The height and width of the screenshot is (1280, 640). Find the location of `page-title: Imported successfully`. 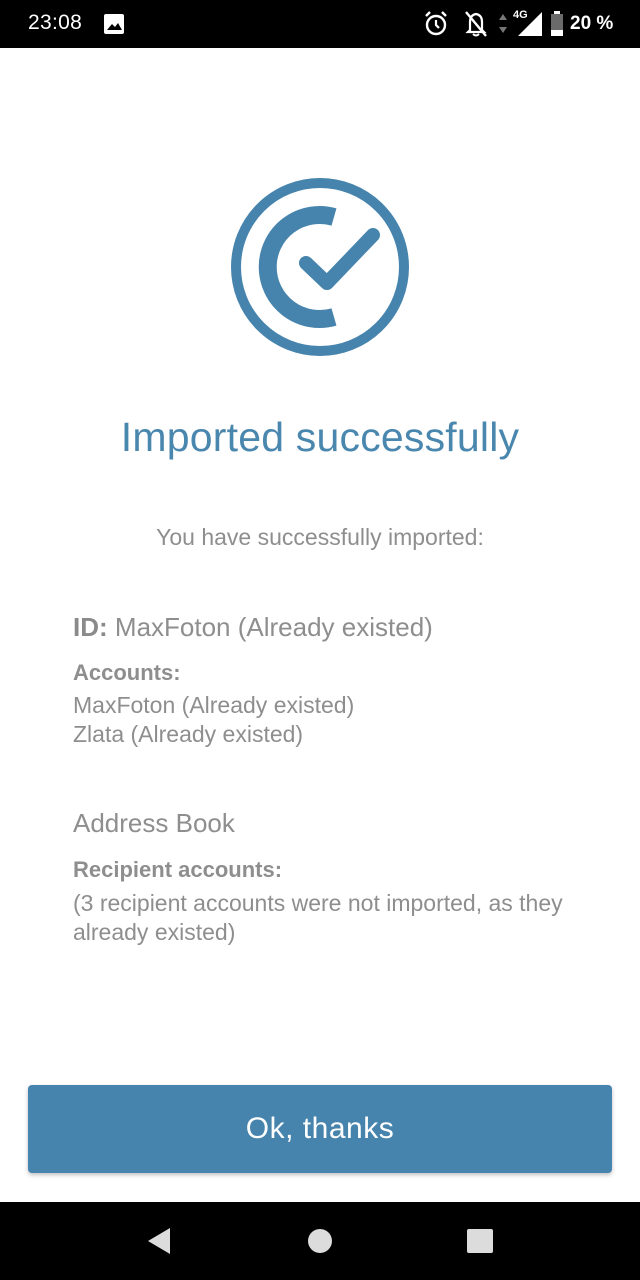

page-title: Imported successfully is located at coordinates (320, 437).